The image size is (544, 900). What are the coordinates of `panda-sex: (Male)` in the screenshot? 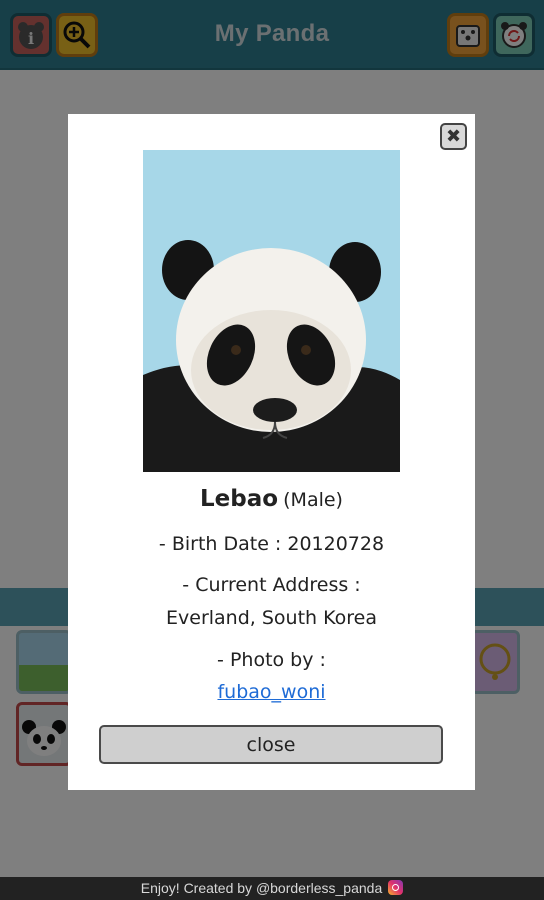 It's located at (313, 500).